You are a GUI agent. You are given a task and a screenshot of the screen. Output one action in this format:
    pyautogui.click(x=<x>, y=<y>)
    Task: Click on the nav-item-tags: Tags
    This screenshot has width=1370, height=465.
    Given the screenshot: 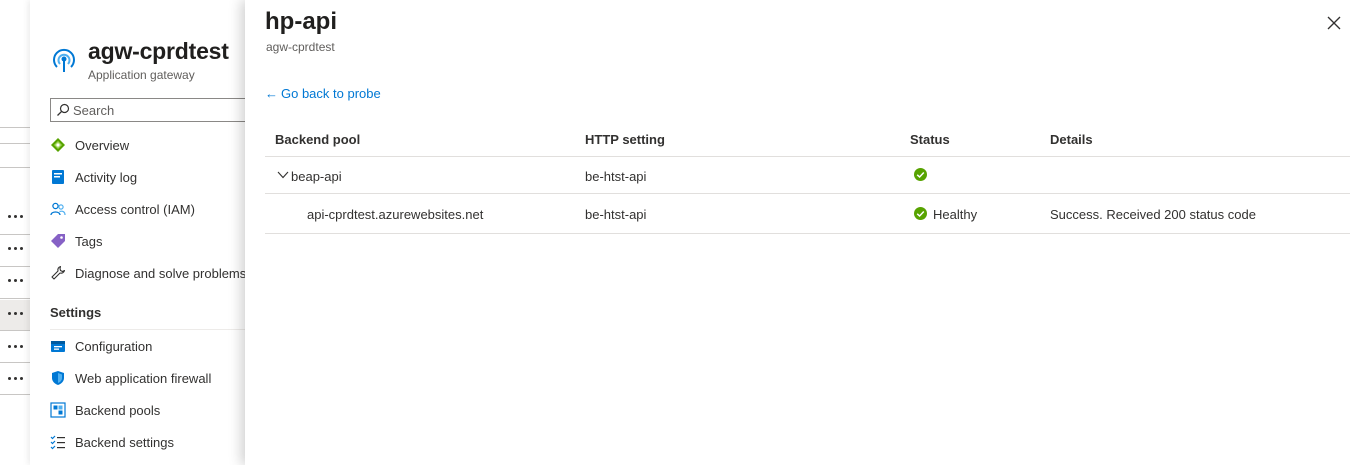 What is the action you would take?
    pyautogui.click(x=148, y=242)
    